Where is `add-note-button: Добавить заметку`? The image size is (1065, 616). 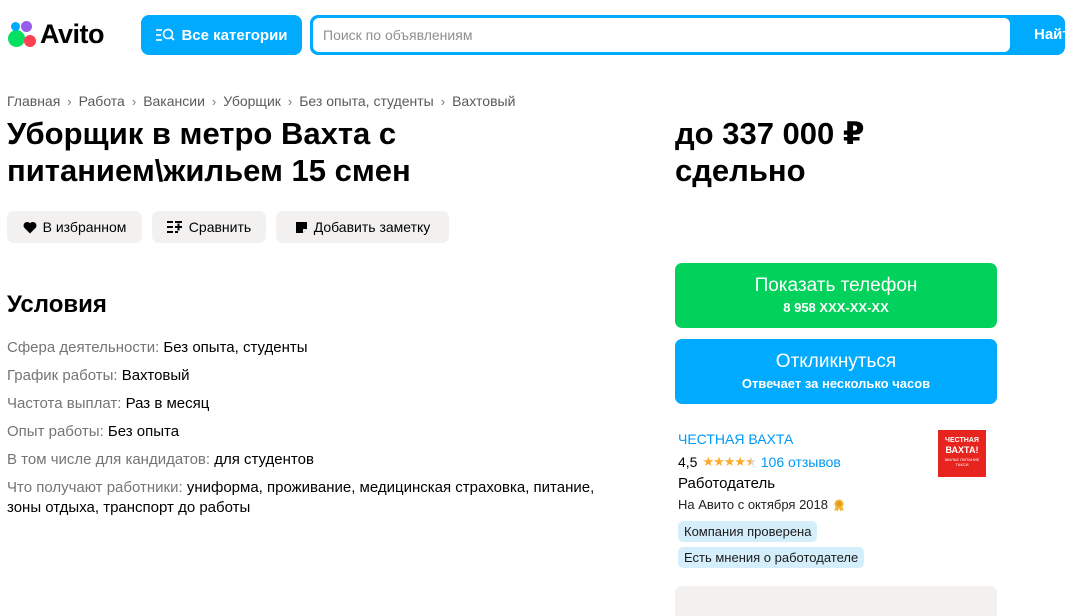 add-note-button: Добавить заметку is located at coordinates (362, 227).